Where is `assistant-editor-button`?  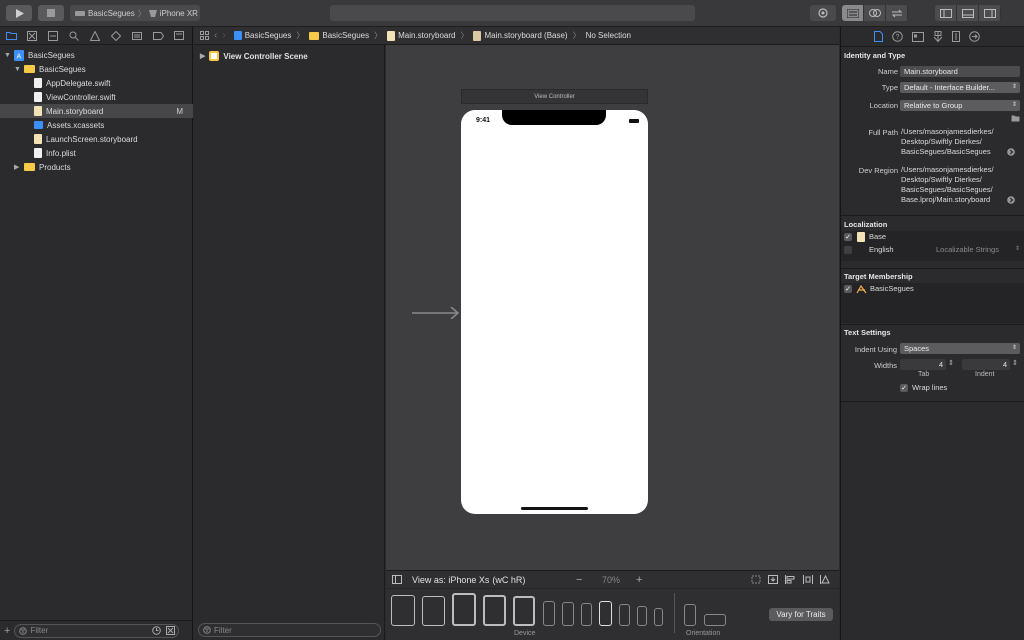 assistant-editor-button is located at coordinates (875, 13).